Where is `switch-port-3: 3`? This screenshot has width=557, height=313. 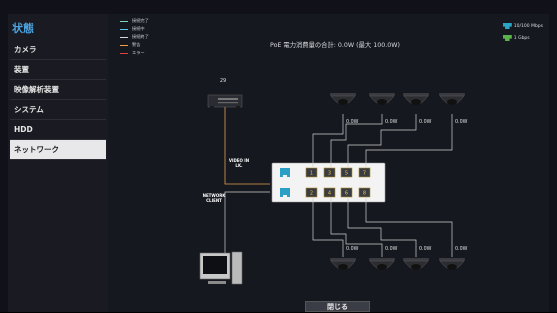 switch-port-3: 3 is located at coordinates (329, 172).